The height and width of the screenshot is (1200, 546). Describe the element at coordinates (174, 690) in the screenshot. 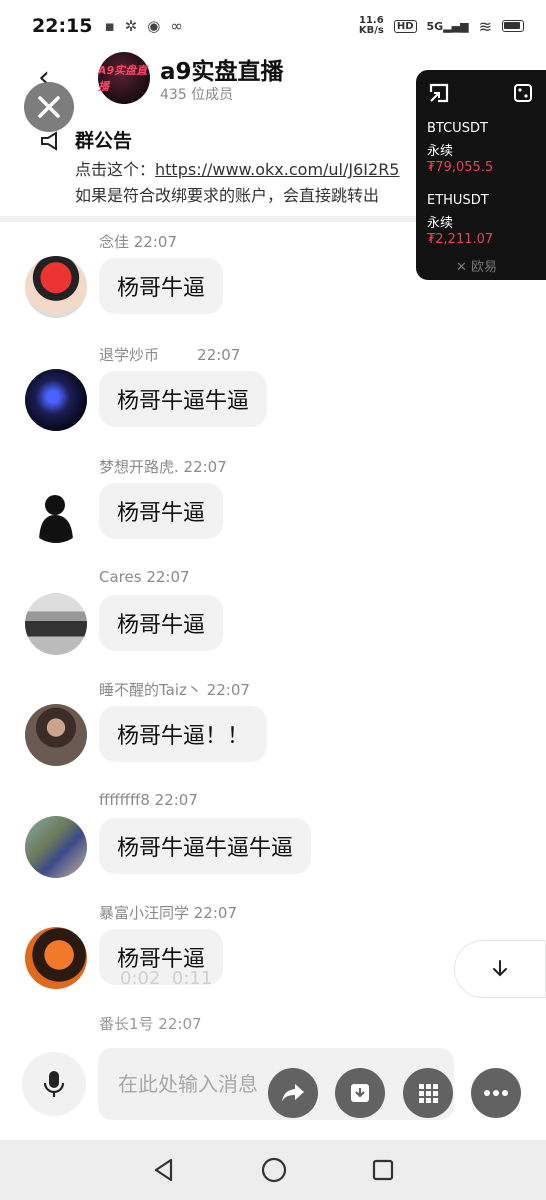

I see `sender-name: 睡不醒的Taiz丶 22:07` at that location.